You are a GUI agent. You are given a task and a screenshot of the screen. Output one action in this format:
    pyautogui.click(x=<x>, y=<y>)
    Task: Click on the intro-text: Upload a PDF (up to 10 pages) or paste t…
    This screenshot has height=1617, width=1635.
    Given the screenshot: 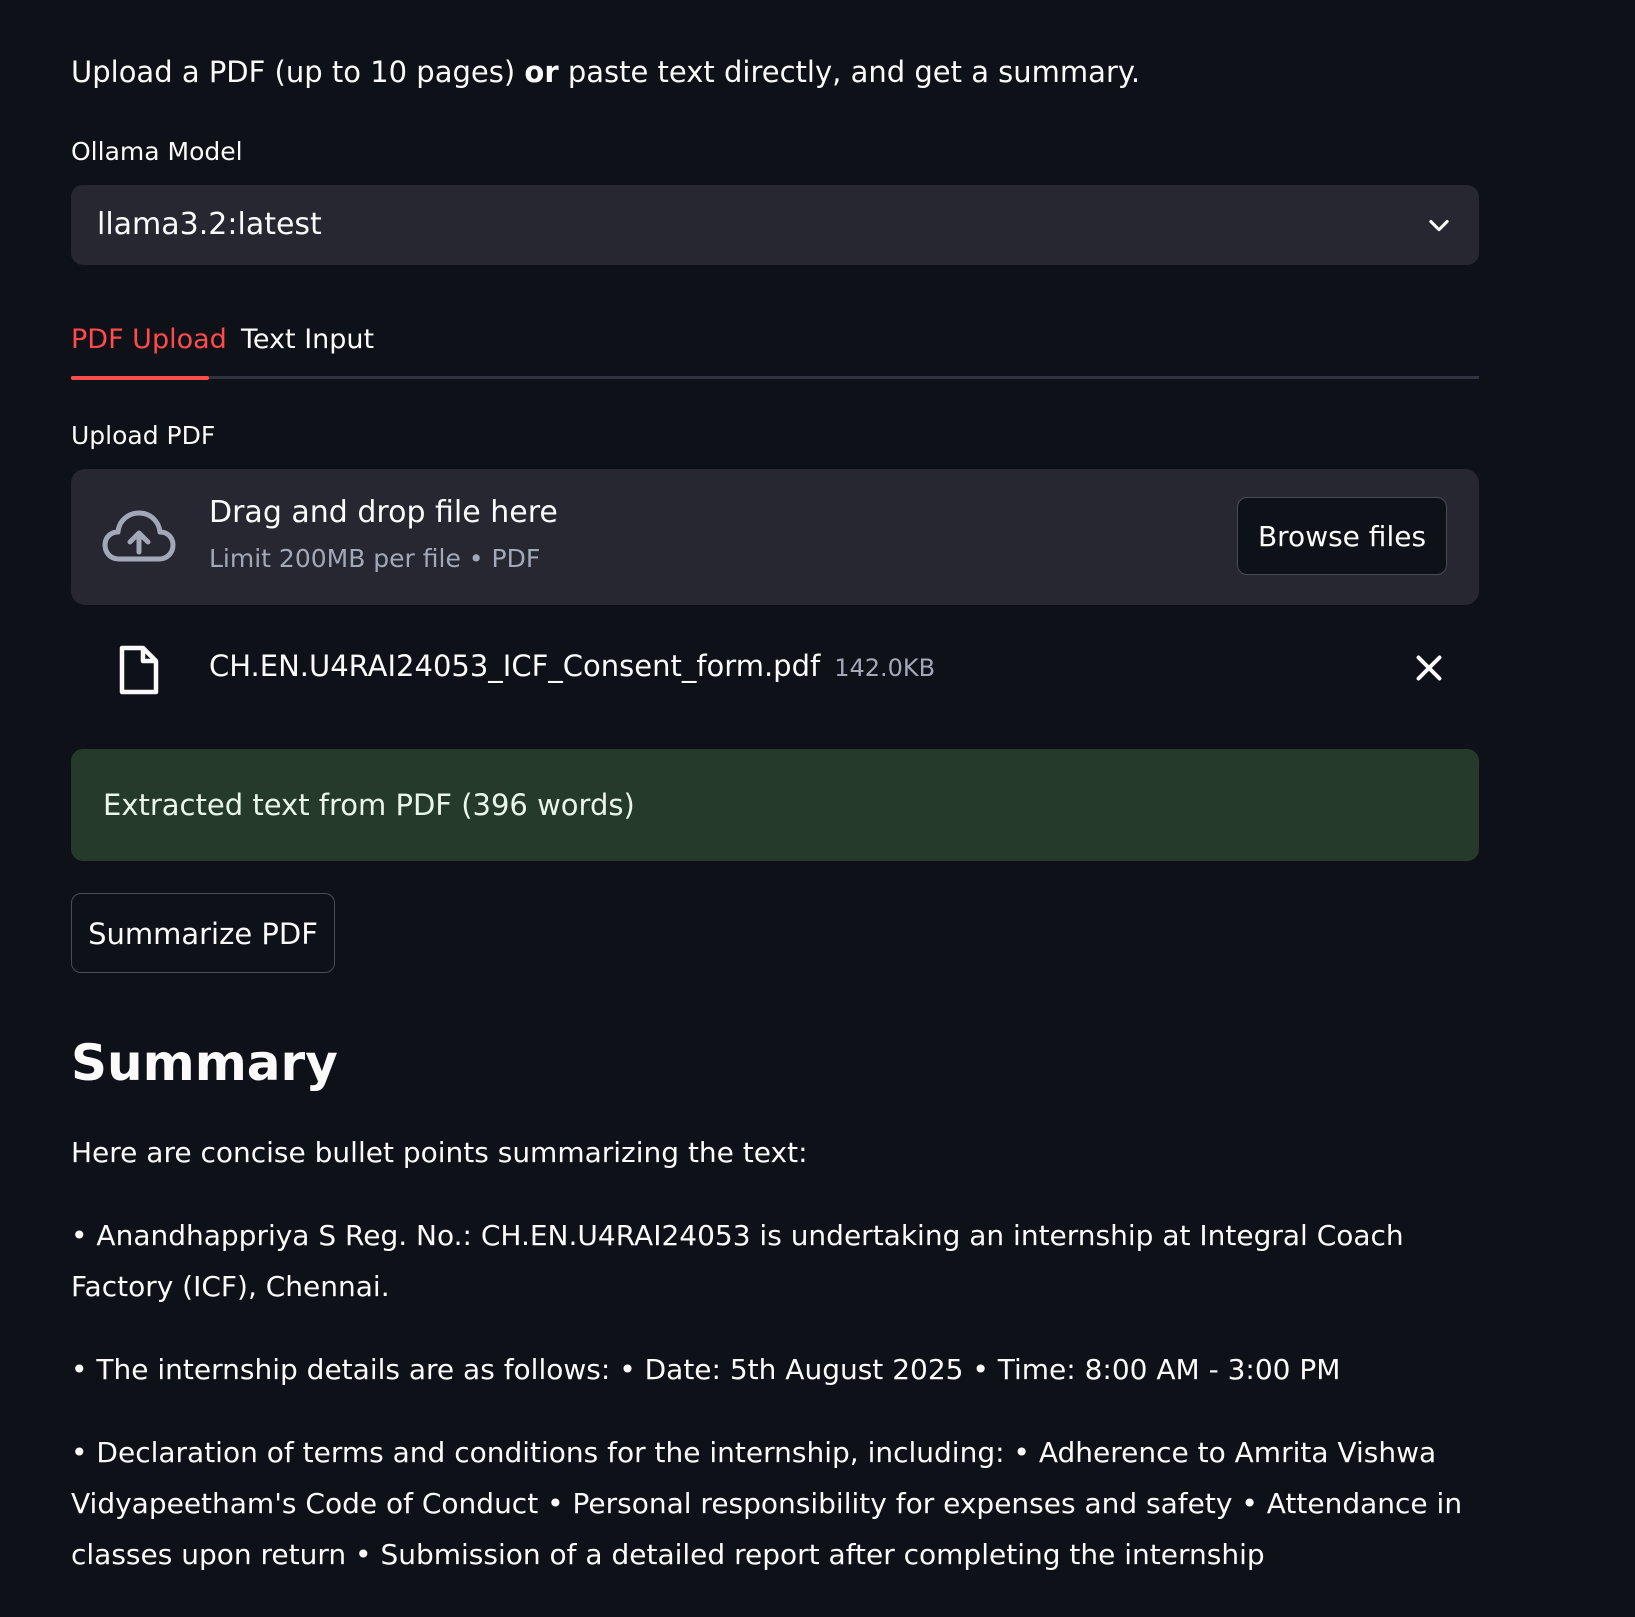 What is the action you would take?
    pyautogui.click(x=605, y=72)
    